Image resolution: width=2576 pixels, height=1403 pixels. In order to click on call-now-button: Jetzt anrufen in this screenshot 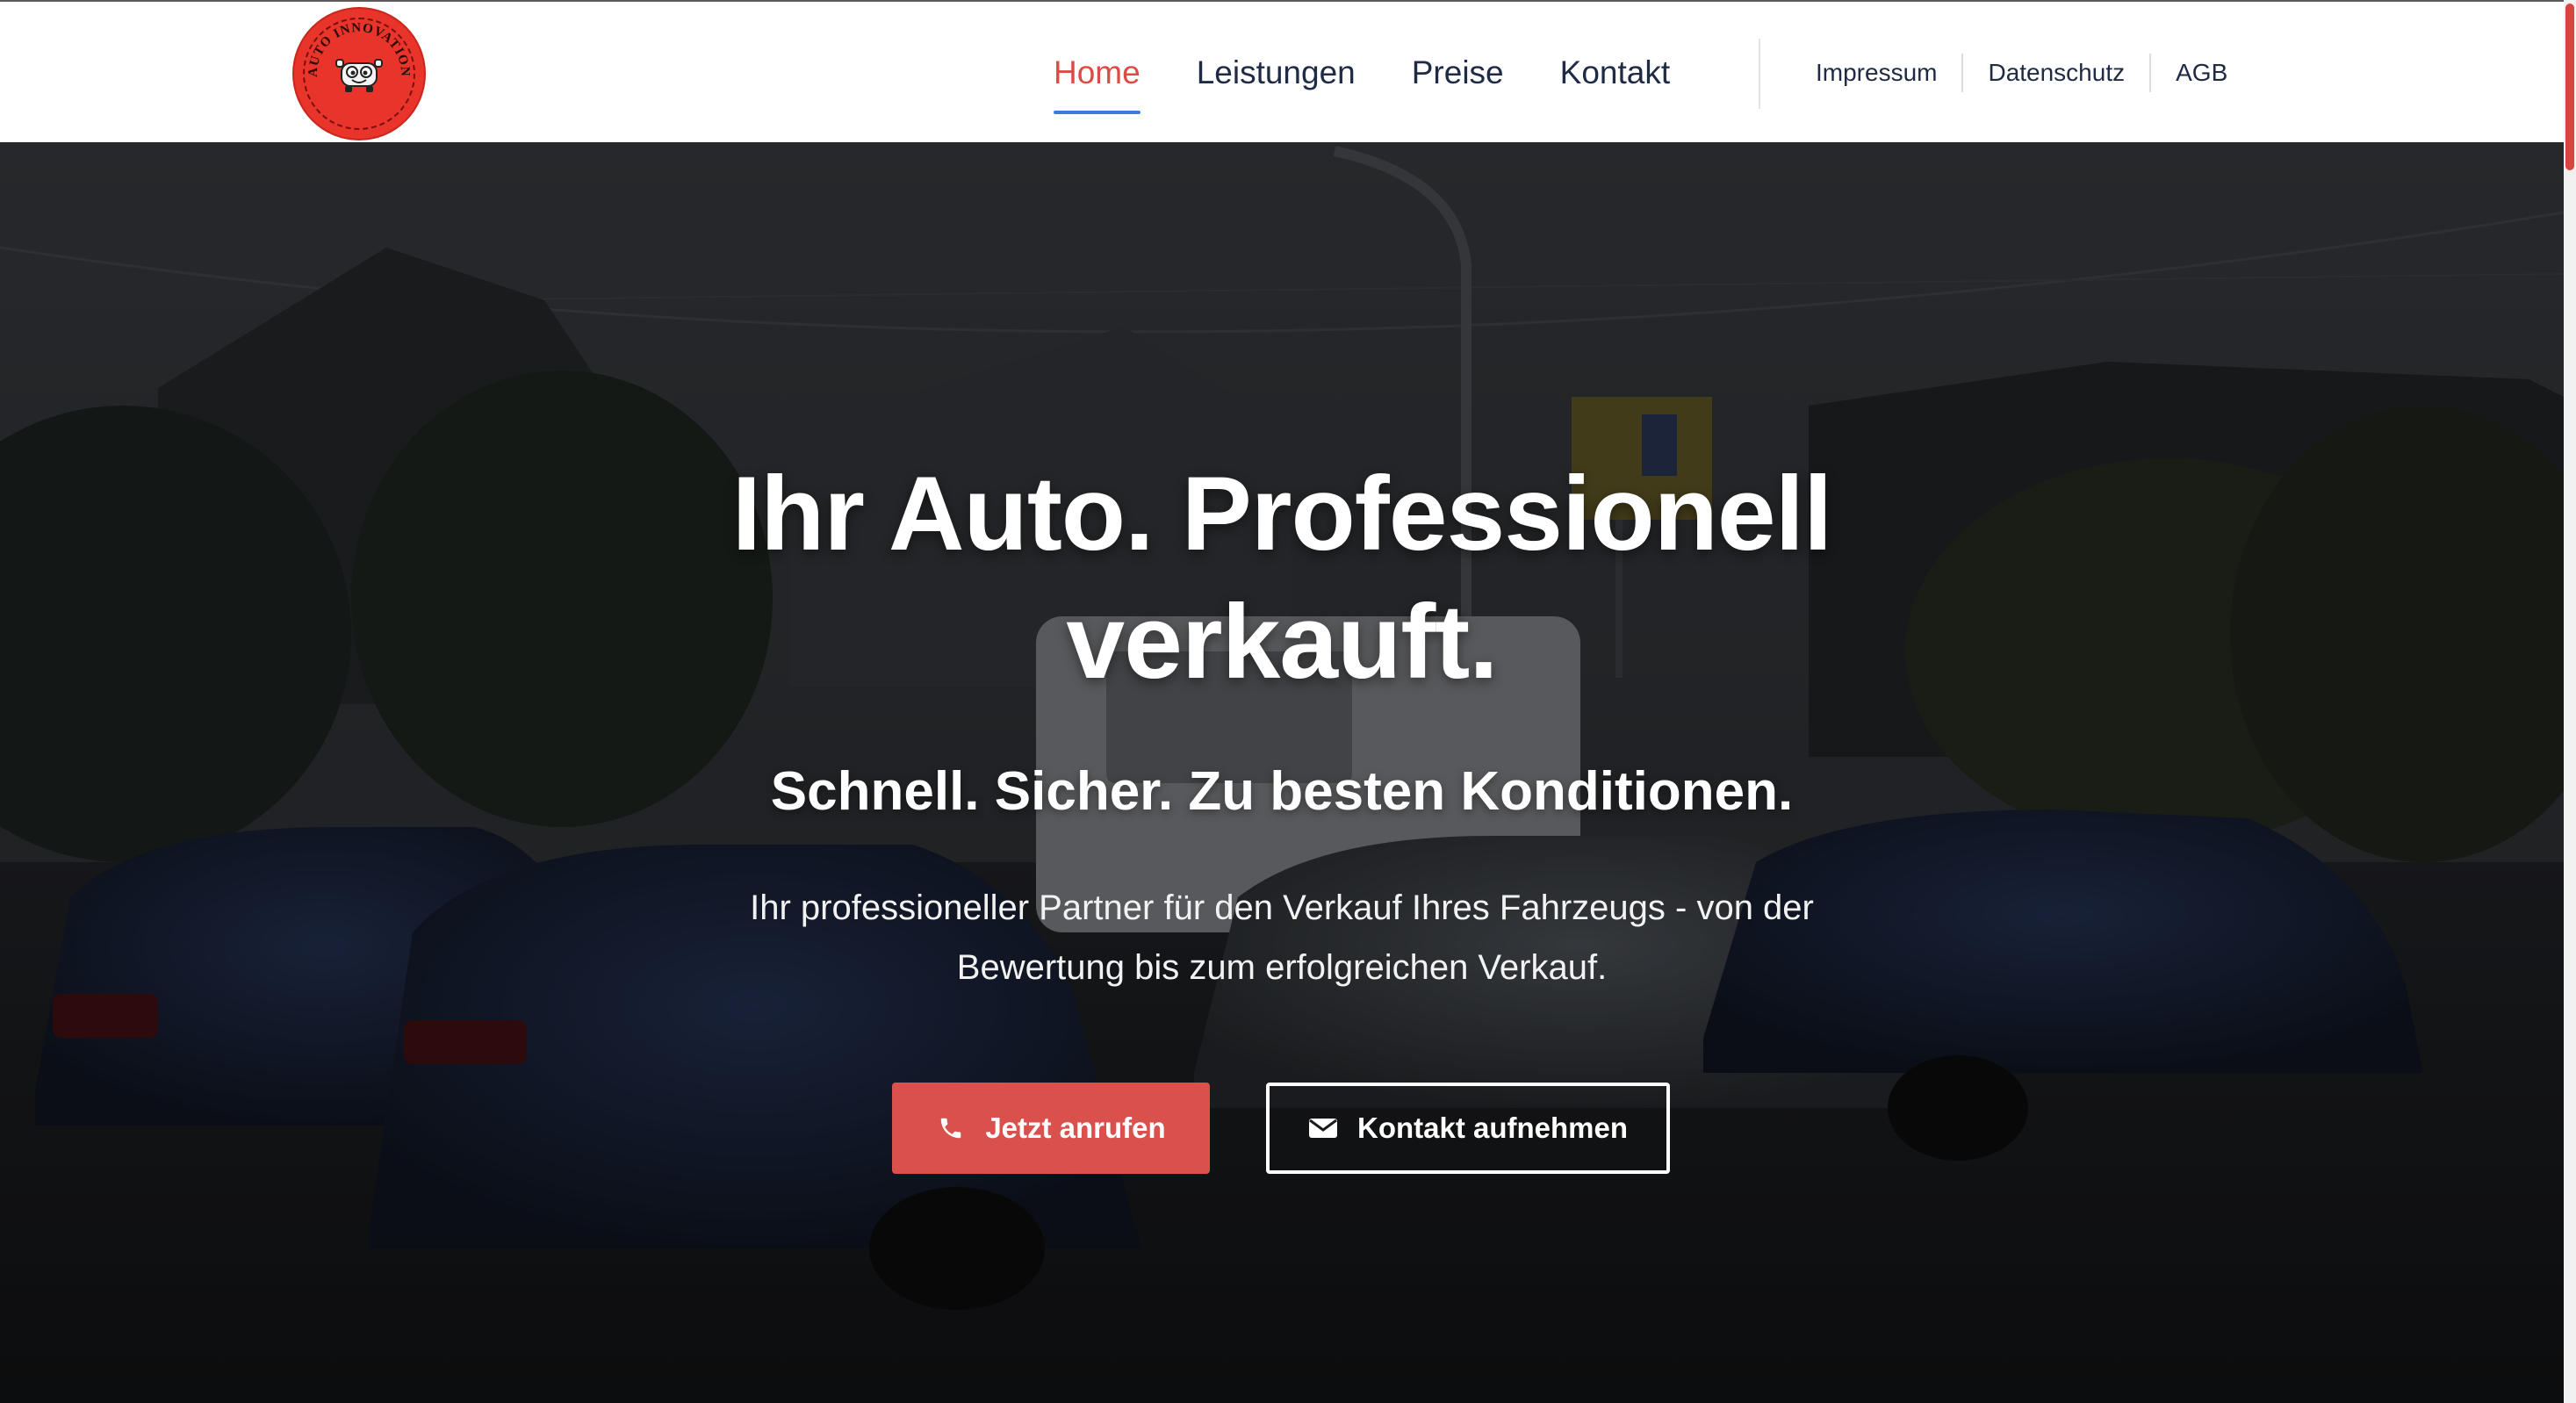, I will do `click(1051, 1128)`.